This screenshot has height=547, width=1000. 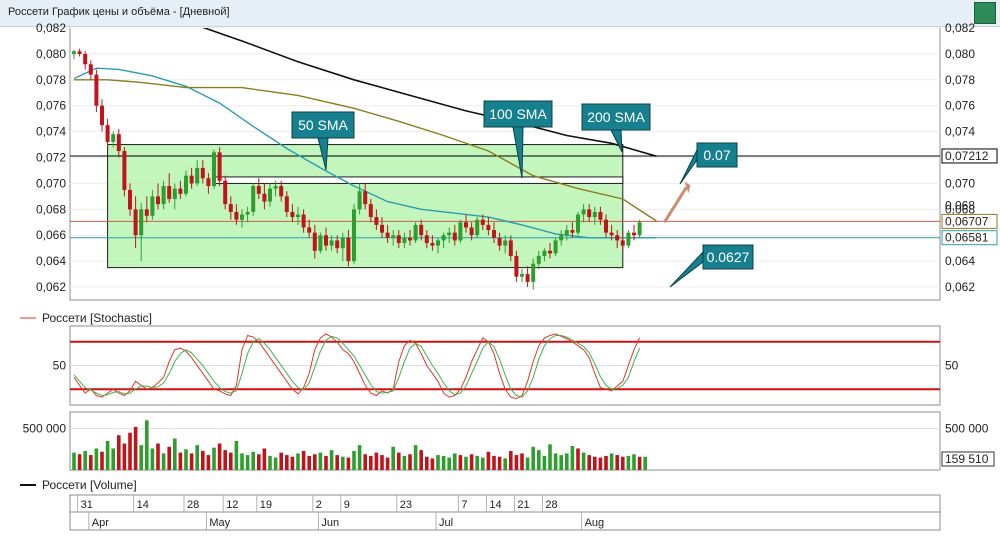 I want to click on callout-label: 200 SMA, so click(x=616, y=117).